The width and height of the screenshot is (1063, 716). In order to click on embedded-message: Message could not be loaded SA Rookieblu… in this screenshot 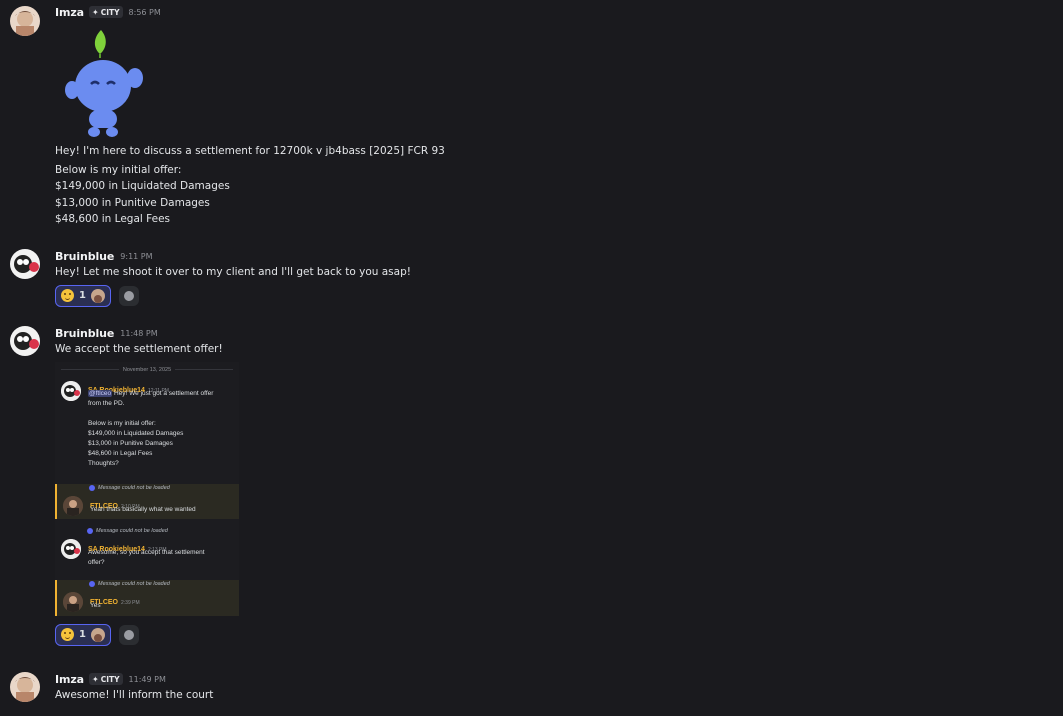, I will do `click(147, 549)`.